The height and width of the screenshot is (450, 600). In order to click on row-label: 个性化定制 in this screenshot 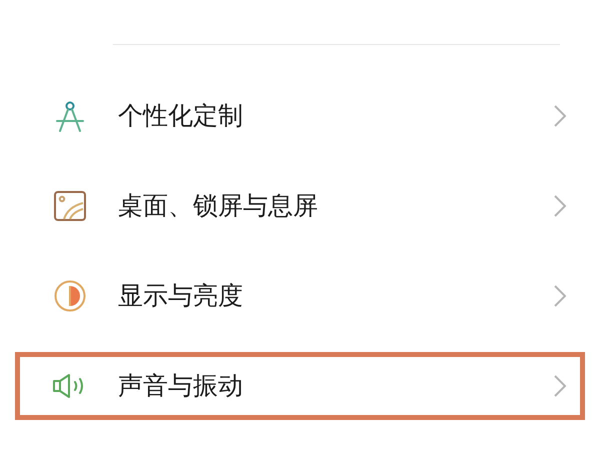, I will do `click(181, 116)`.